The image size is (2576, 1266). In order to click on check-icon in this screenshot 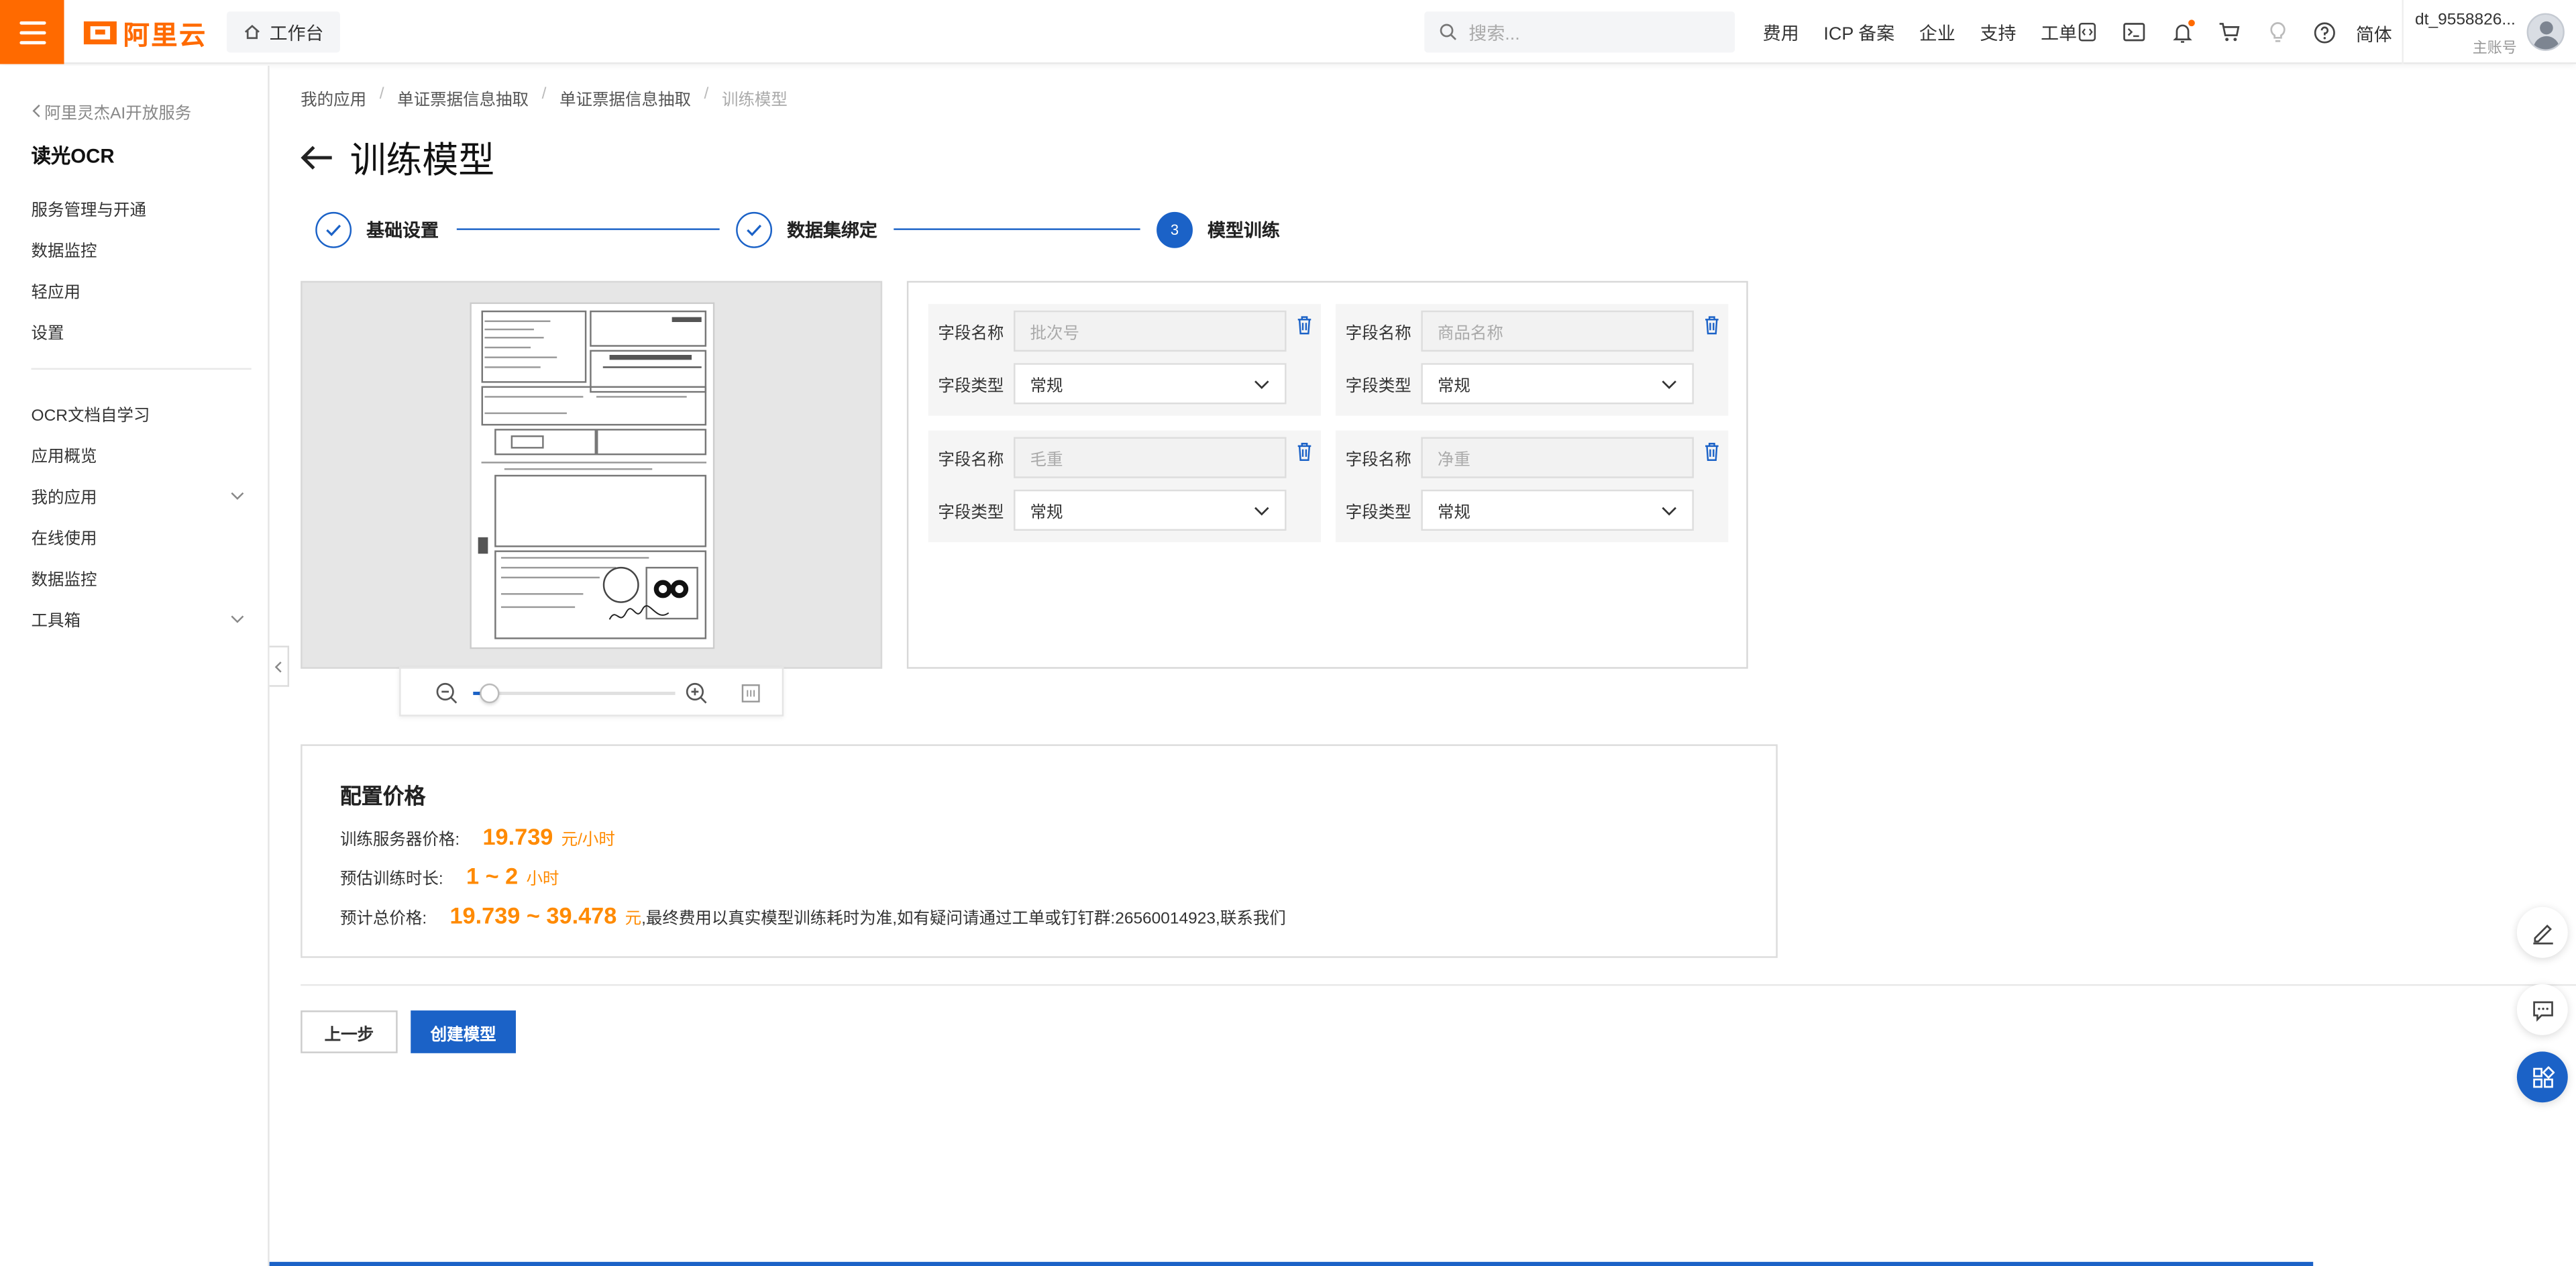, I will do `click(754, 229)`.